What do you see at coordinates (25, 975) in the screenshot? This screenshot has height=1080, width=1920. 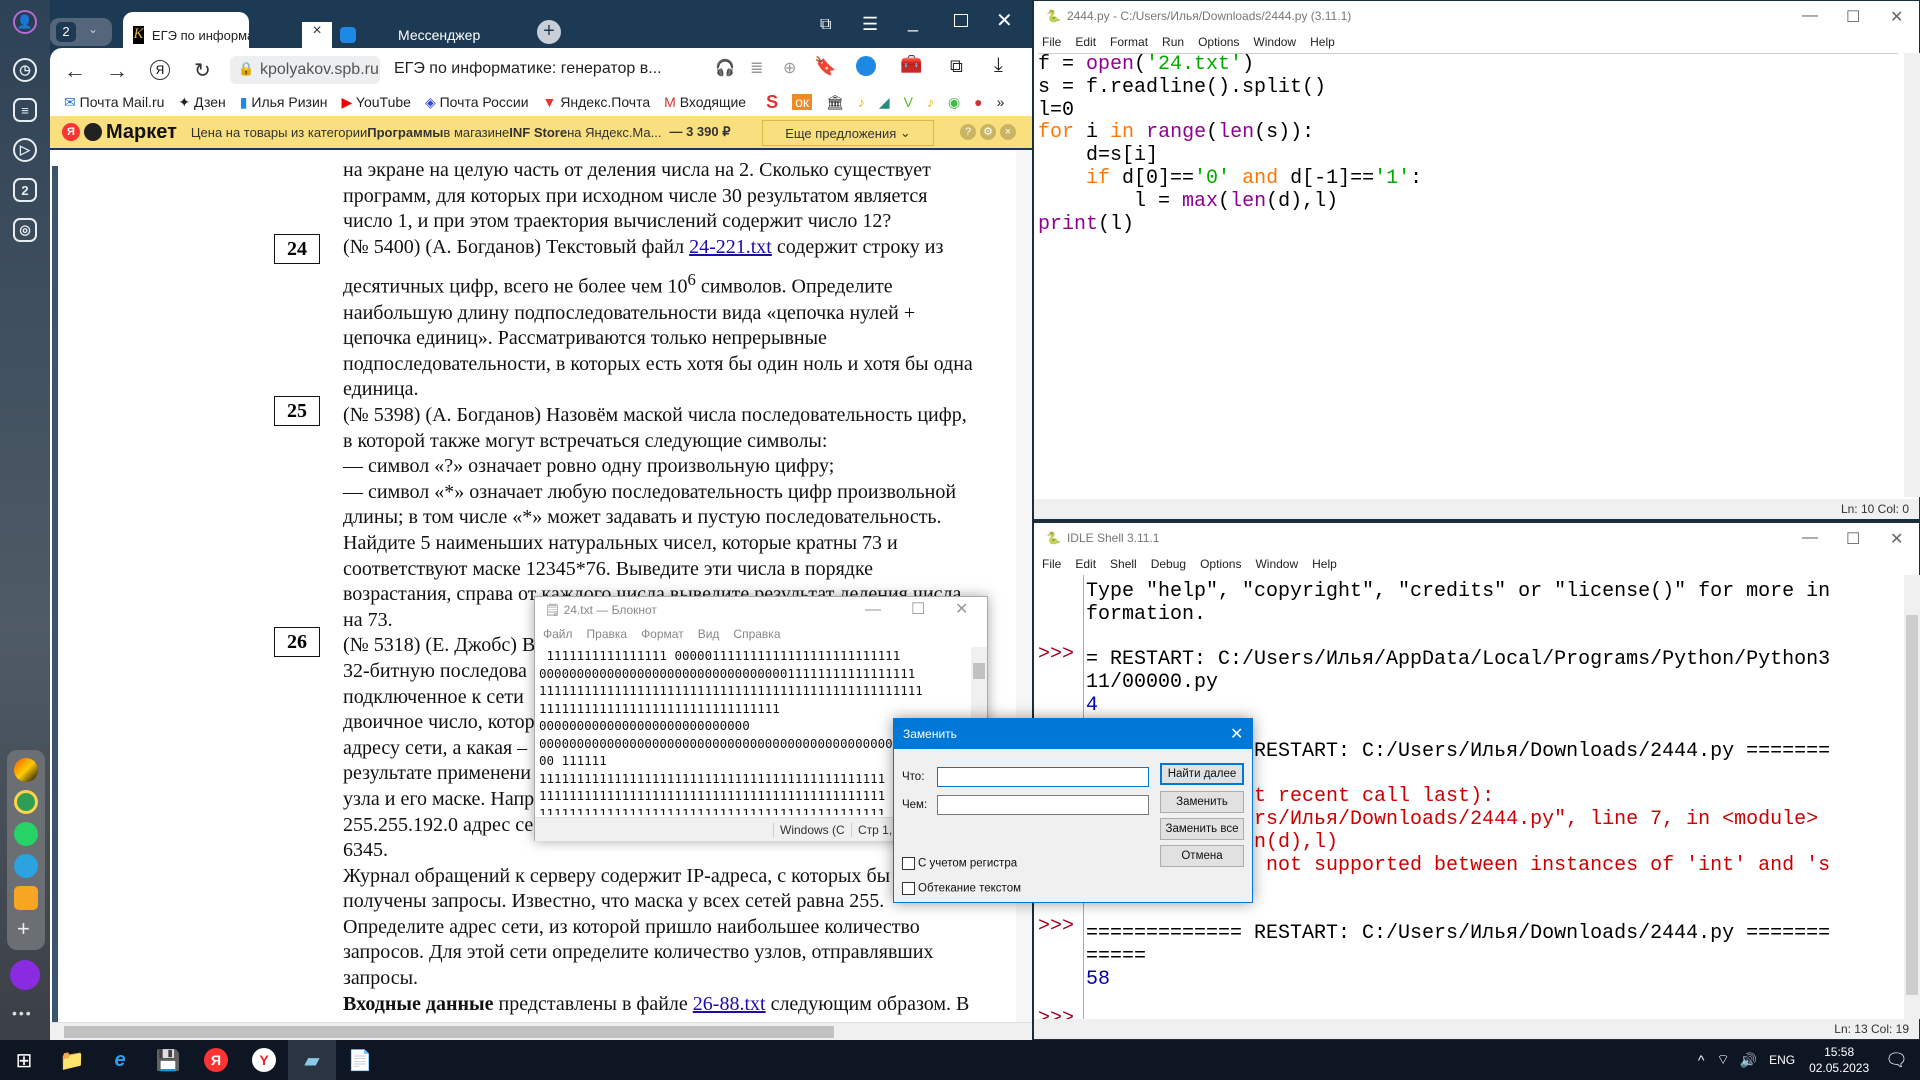 I see `alice-icon` at bounding box center [25, 975].